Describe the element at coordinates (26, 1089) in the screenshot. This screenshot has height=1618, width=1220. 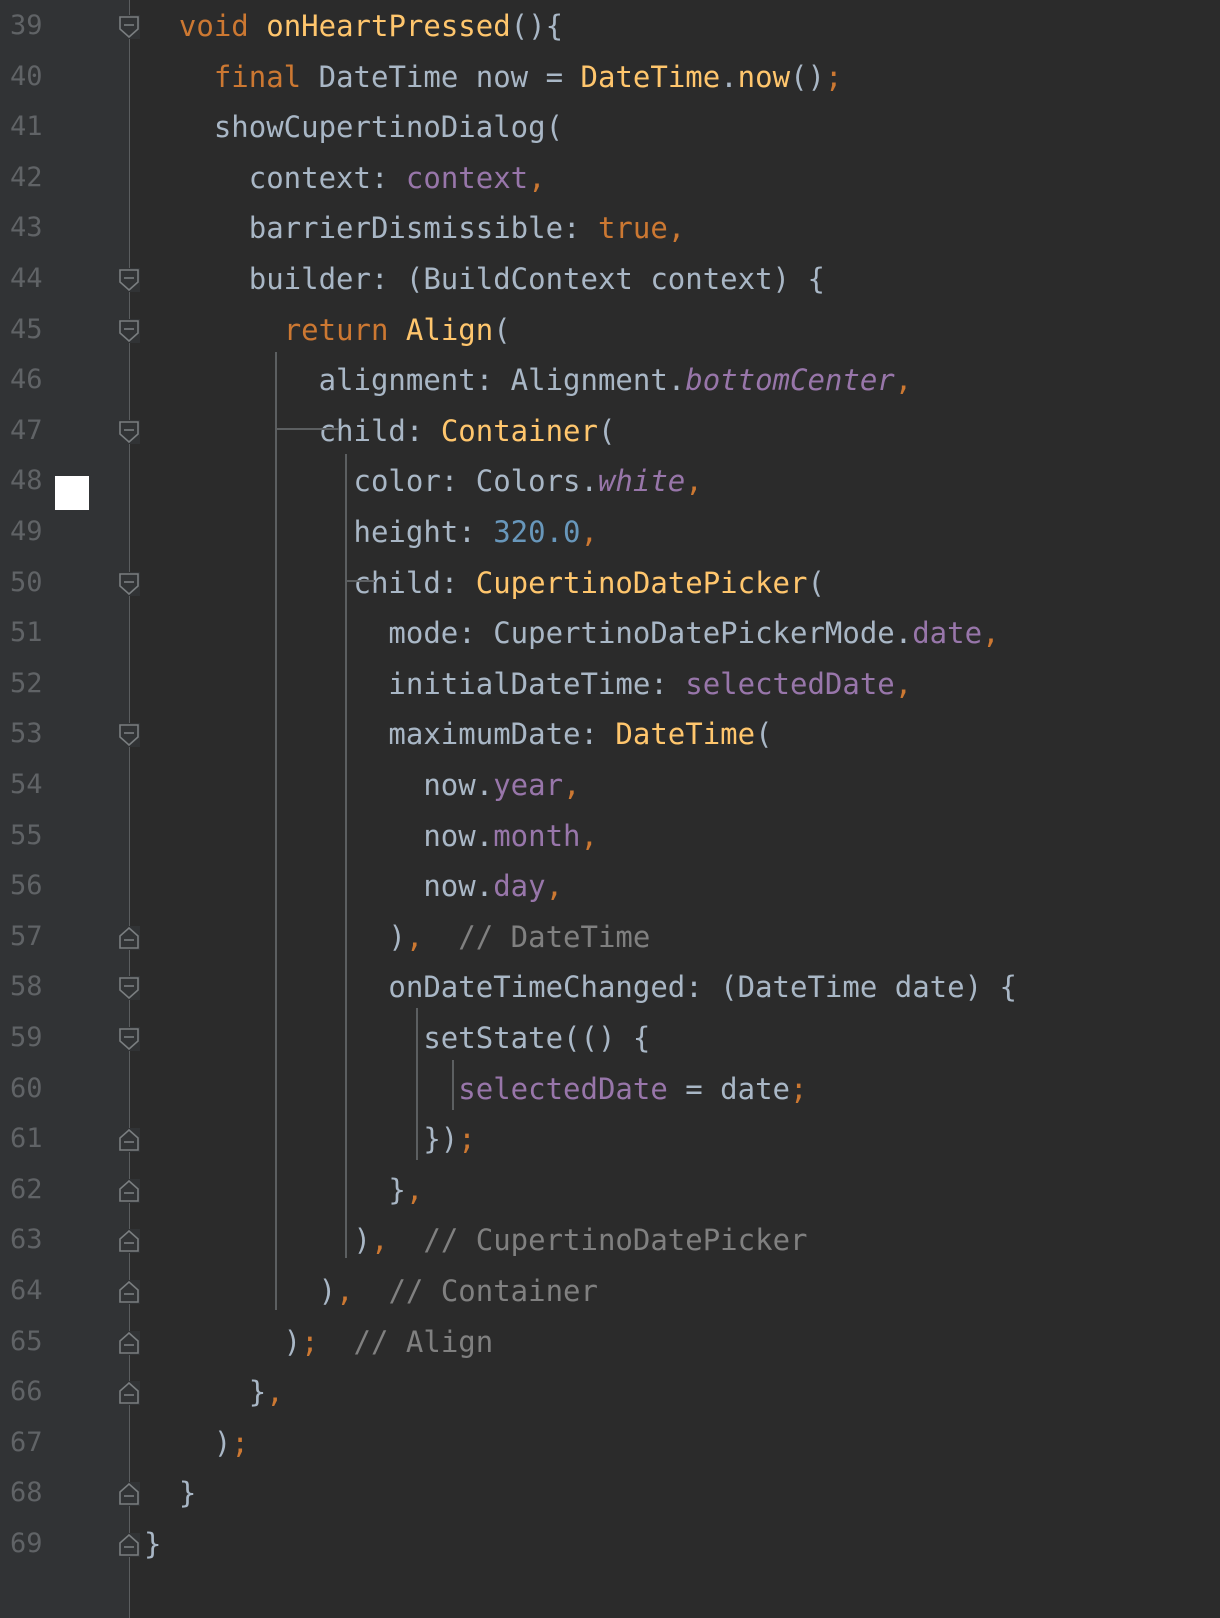
I see `line-number: 60` at that location.